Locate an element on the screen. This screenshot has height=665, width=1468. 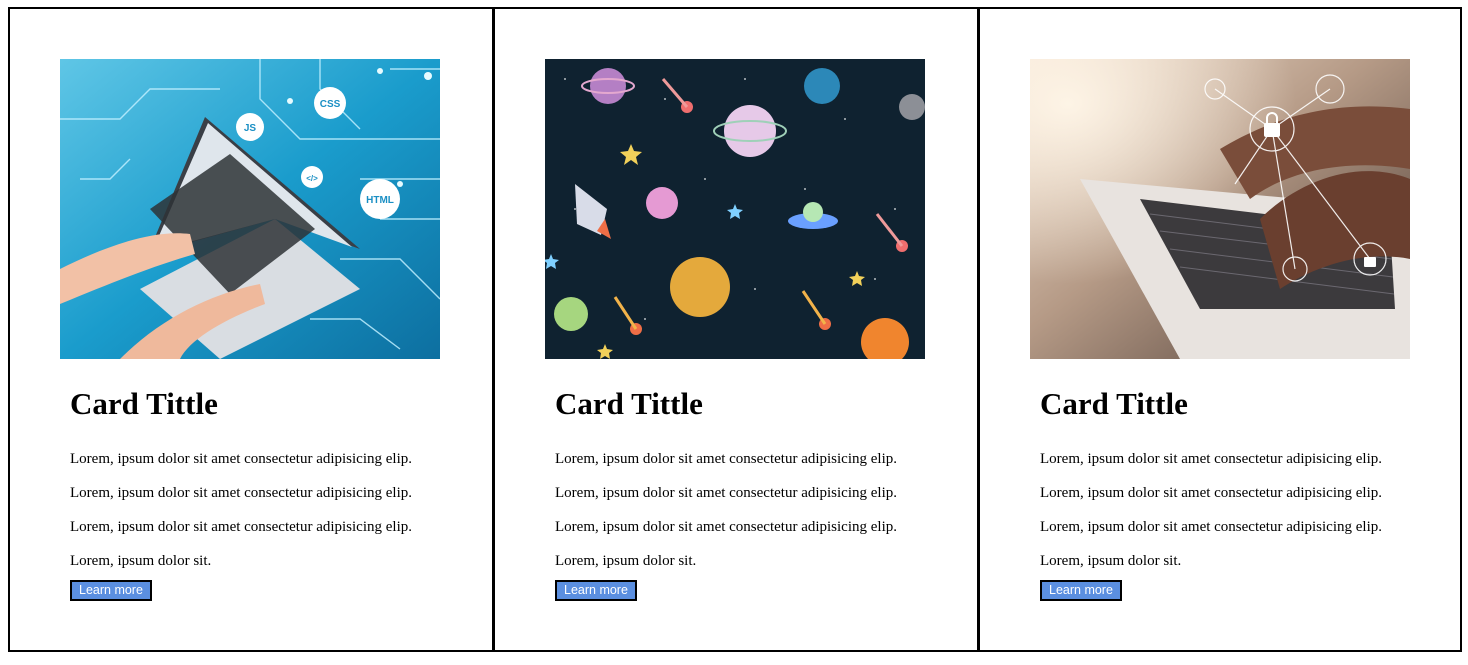
code-label: </> is located at coordinates (312, 178).